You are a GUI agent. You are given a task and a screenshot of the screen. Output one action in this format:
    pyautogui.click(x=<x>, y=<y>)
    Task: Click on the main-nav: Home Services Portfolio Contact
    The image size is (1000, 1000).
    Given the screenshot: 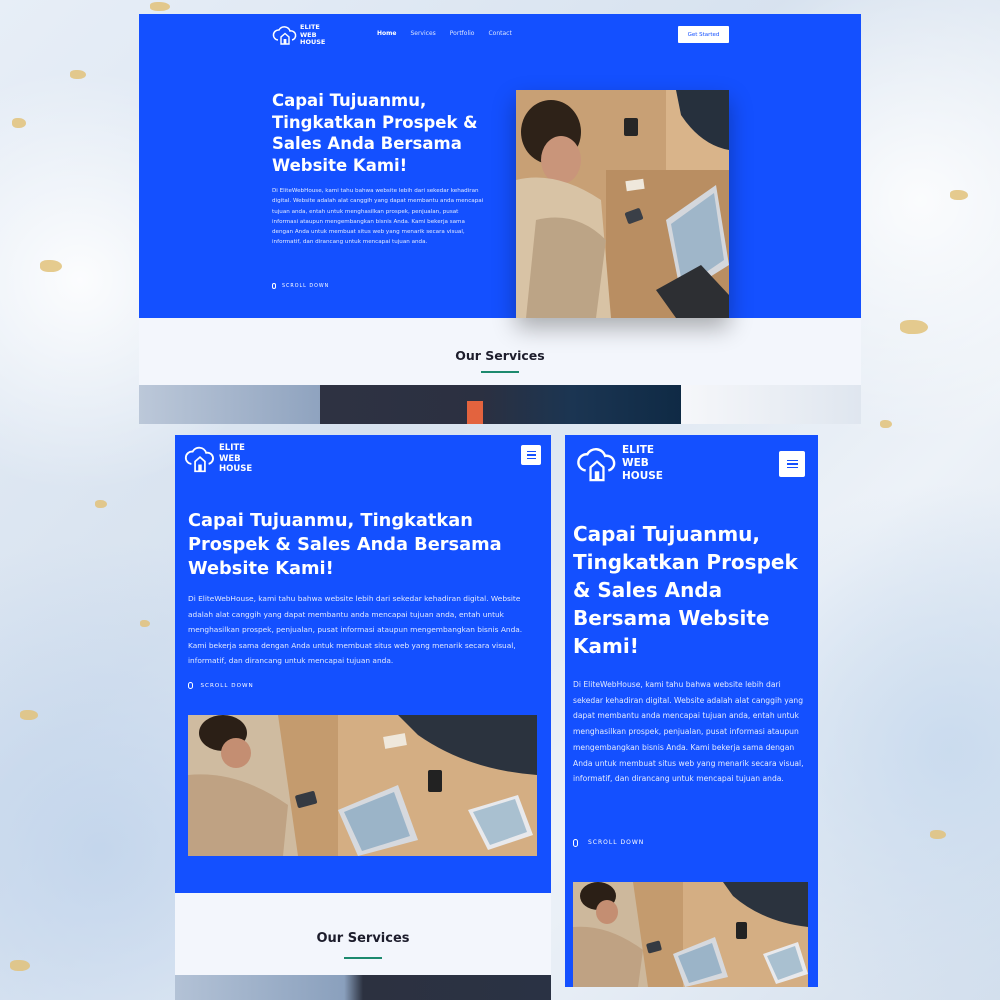 What is the action you would take?
    pyautogui.click(x=444, y=33)
    